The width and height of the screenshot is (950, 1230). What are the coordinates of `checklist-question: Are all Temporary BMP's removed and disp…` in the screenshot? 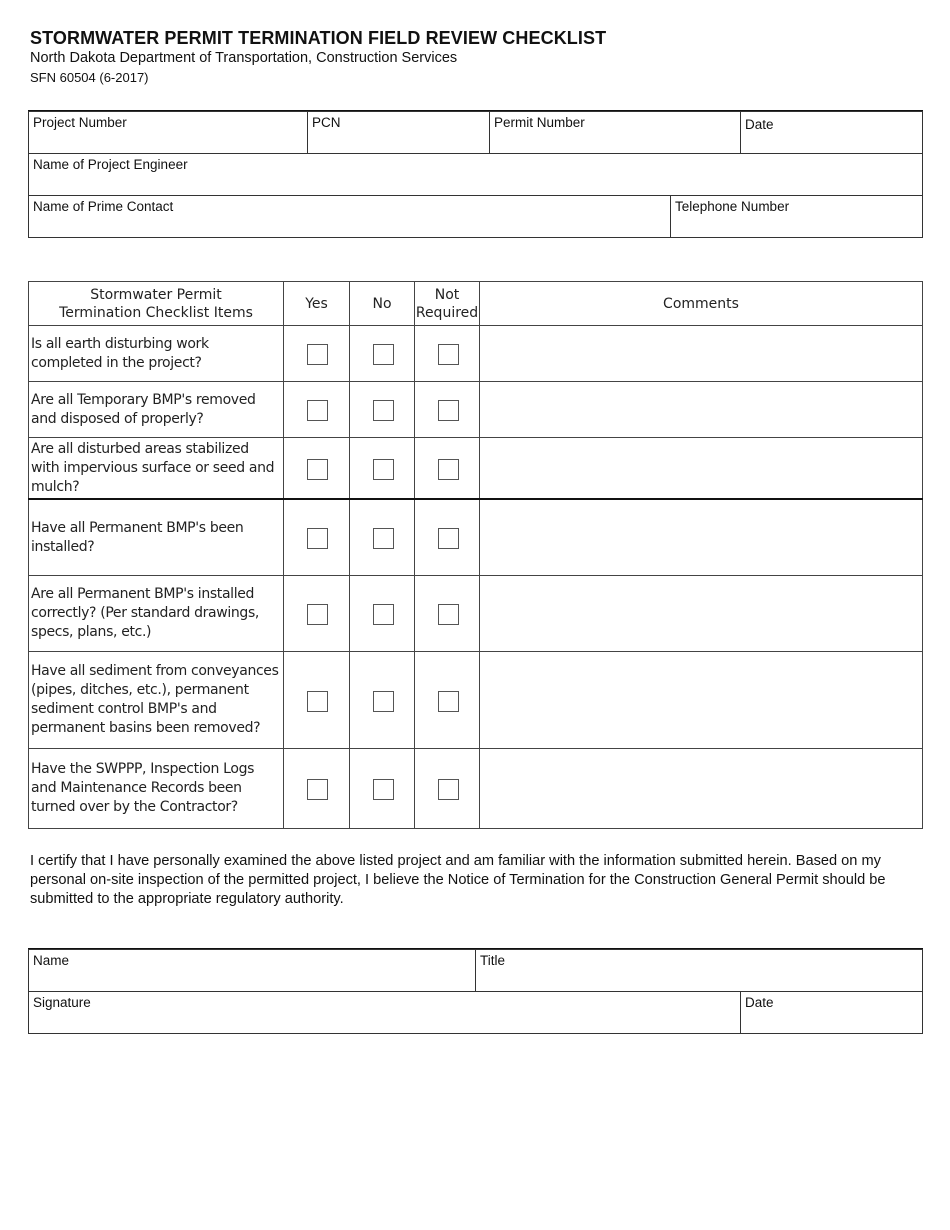 It's located at (156, 409).